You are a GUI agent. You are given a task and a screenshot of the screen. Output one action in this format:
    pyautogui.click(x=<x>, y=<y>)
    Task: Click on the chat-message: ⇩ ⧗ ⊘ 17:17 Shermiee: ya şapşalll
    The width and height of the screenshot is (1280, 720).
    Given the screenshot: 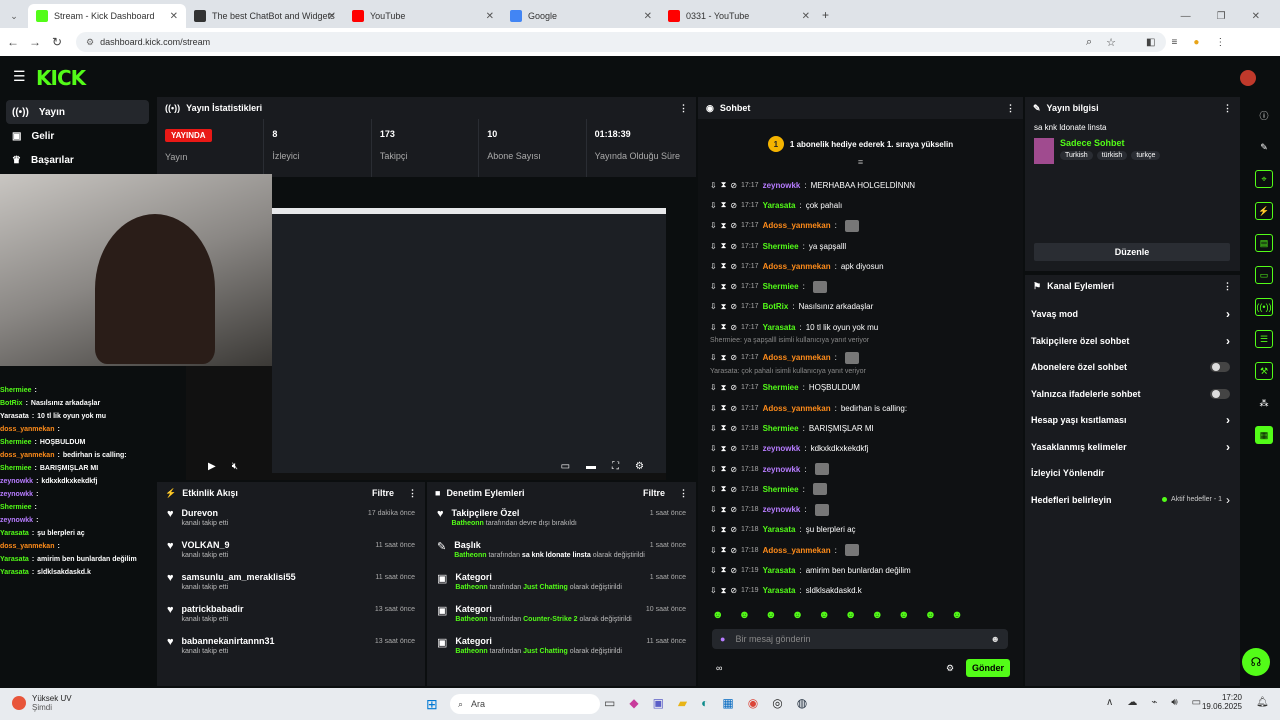 What is the action you would take?
    pyautogui.click(x=860, y=246)
    